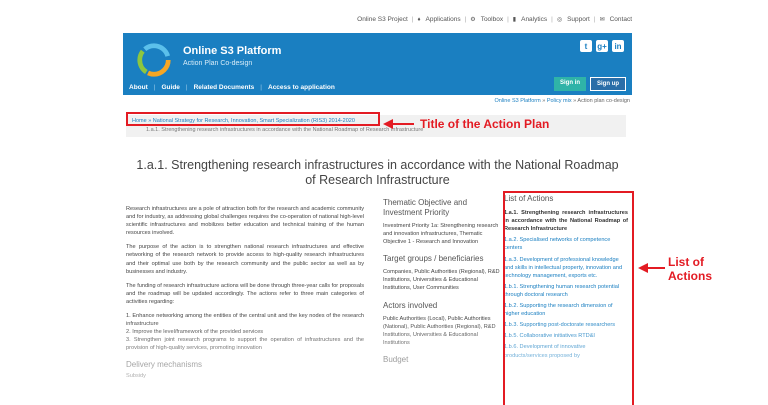 The width and height of the screenshot is (768, 405). I want to click on crumb-current: Action plan co-design, so click(603, 101).